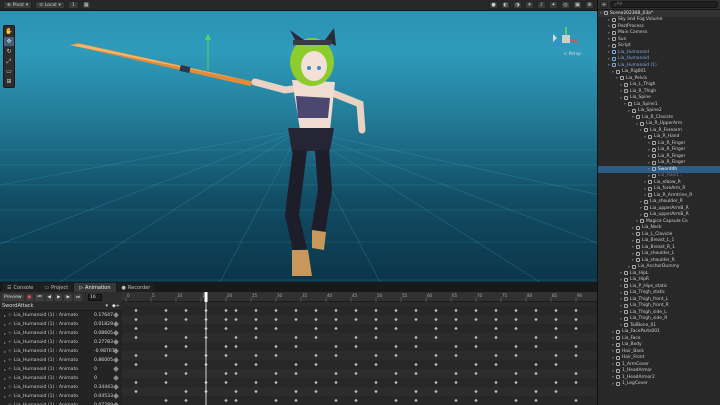 Image resolution: width=720 pixels, height=405 pixels. I want to click on timeline-ruler: 051015202530354045505560657075808590, so click(359, 297).